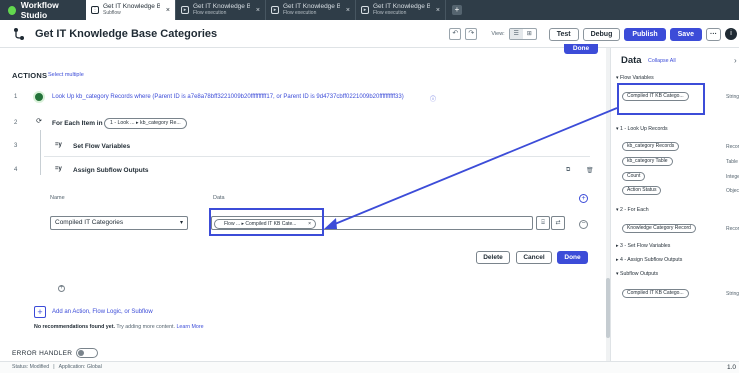 This screenshot has height=373, width=739. What do you see at coordinates (31, 367) in the screenshot?
I see `status-text: Status: Modified` at bounding box center [31, 367].